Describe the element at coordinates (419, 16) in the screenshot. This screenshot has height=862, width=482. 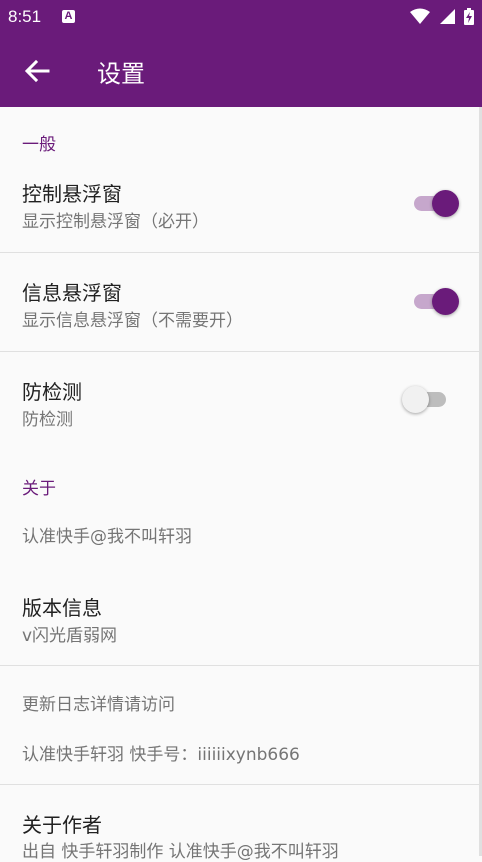
I see `wifi-icon` at that location.